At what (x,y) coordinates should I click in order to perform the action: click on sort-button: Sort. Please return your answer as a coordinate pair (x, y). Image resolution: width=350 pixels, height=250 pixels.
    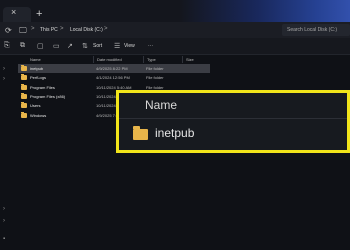
    Looking at the image, I should click on (97, 46).